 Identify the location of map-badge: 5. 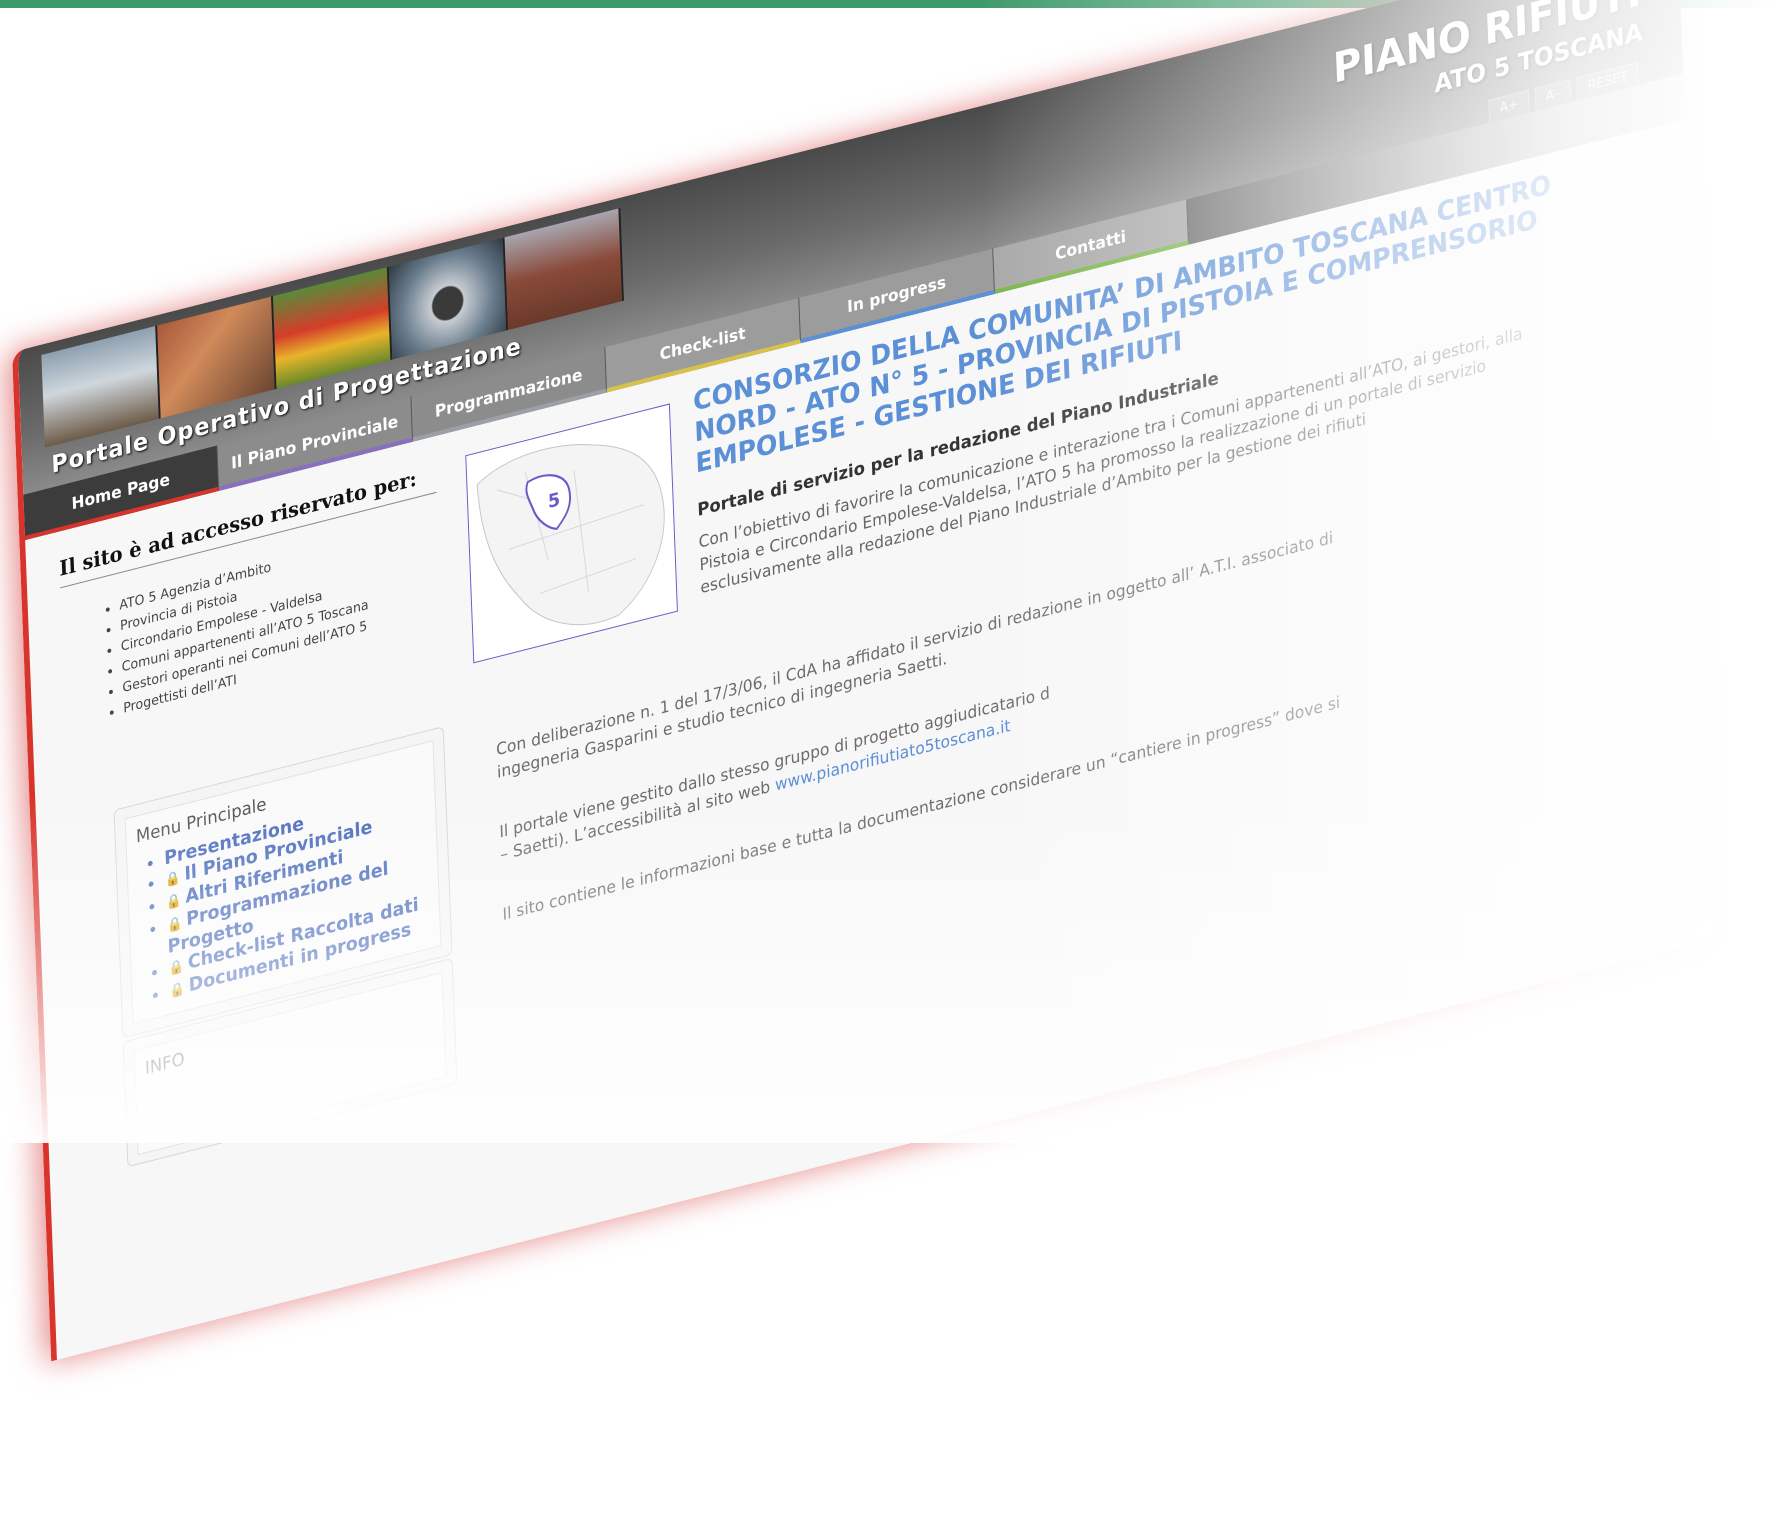
(554, 501).